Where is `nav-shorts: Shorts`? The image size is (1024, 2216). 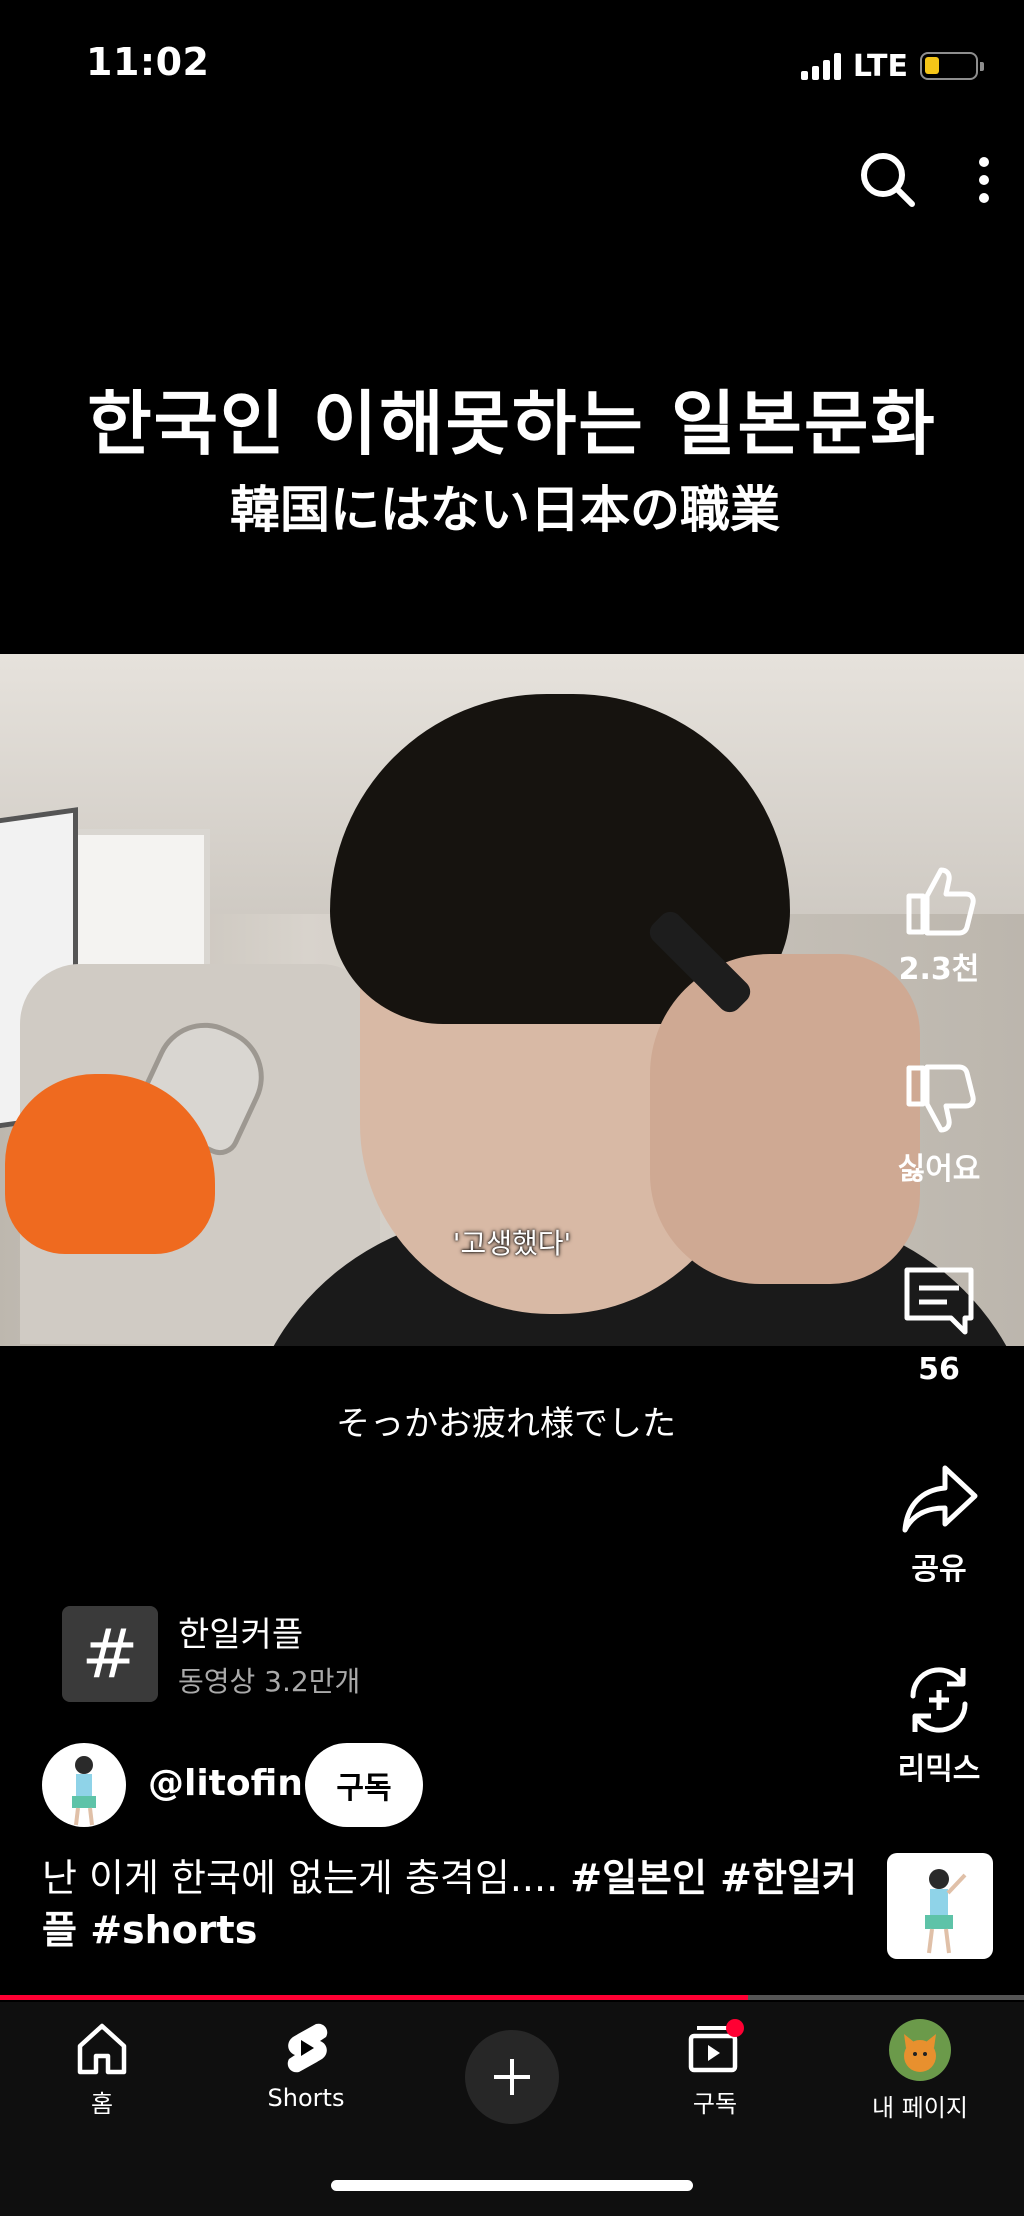 nav-shorts: Shorts is located at coordinates (306, 2065).